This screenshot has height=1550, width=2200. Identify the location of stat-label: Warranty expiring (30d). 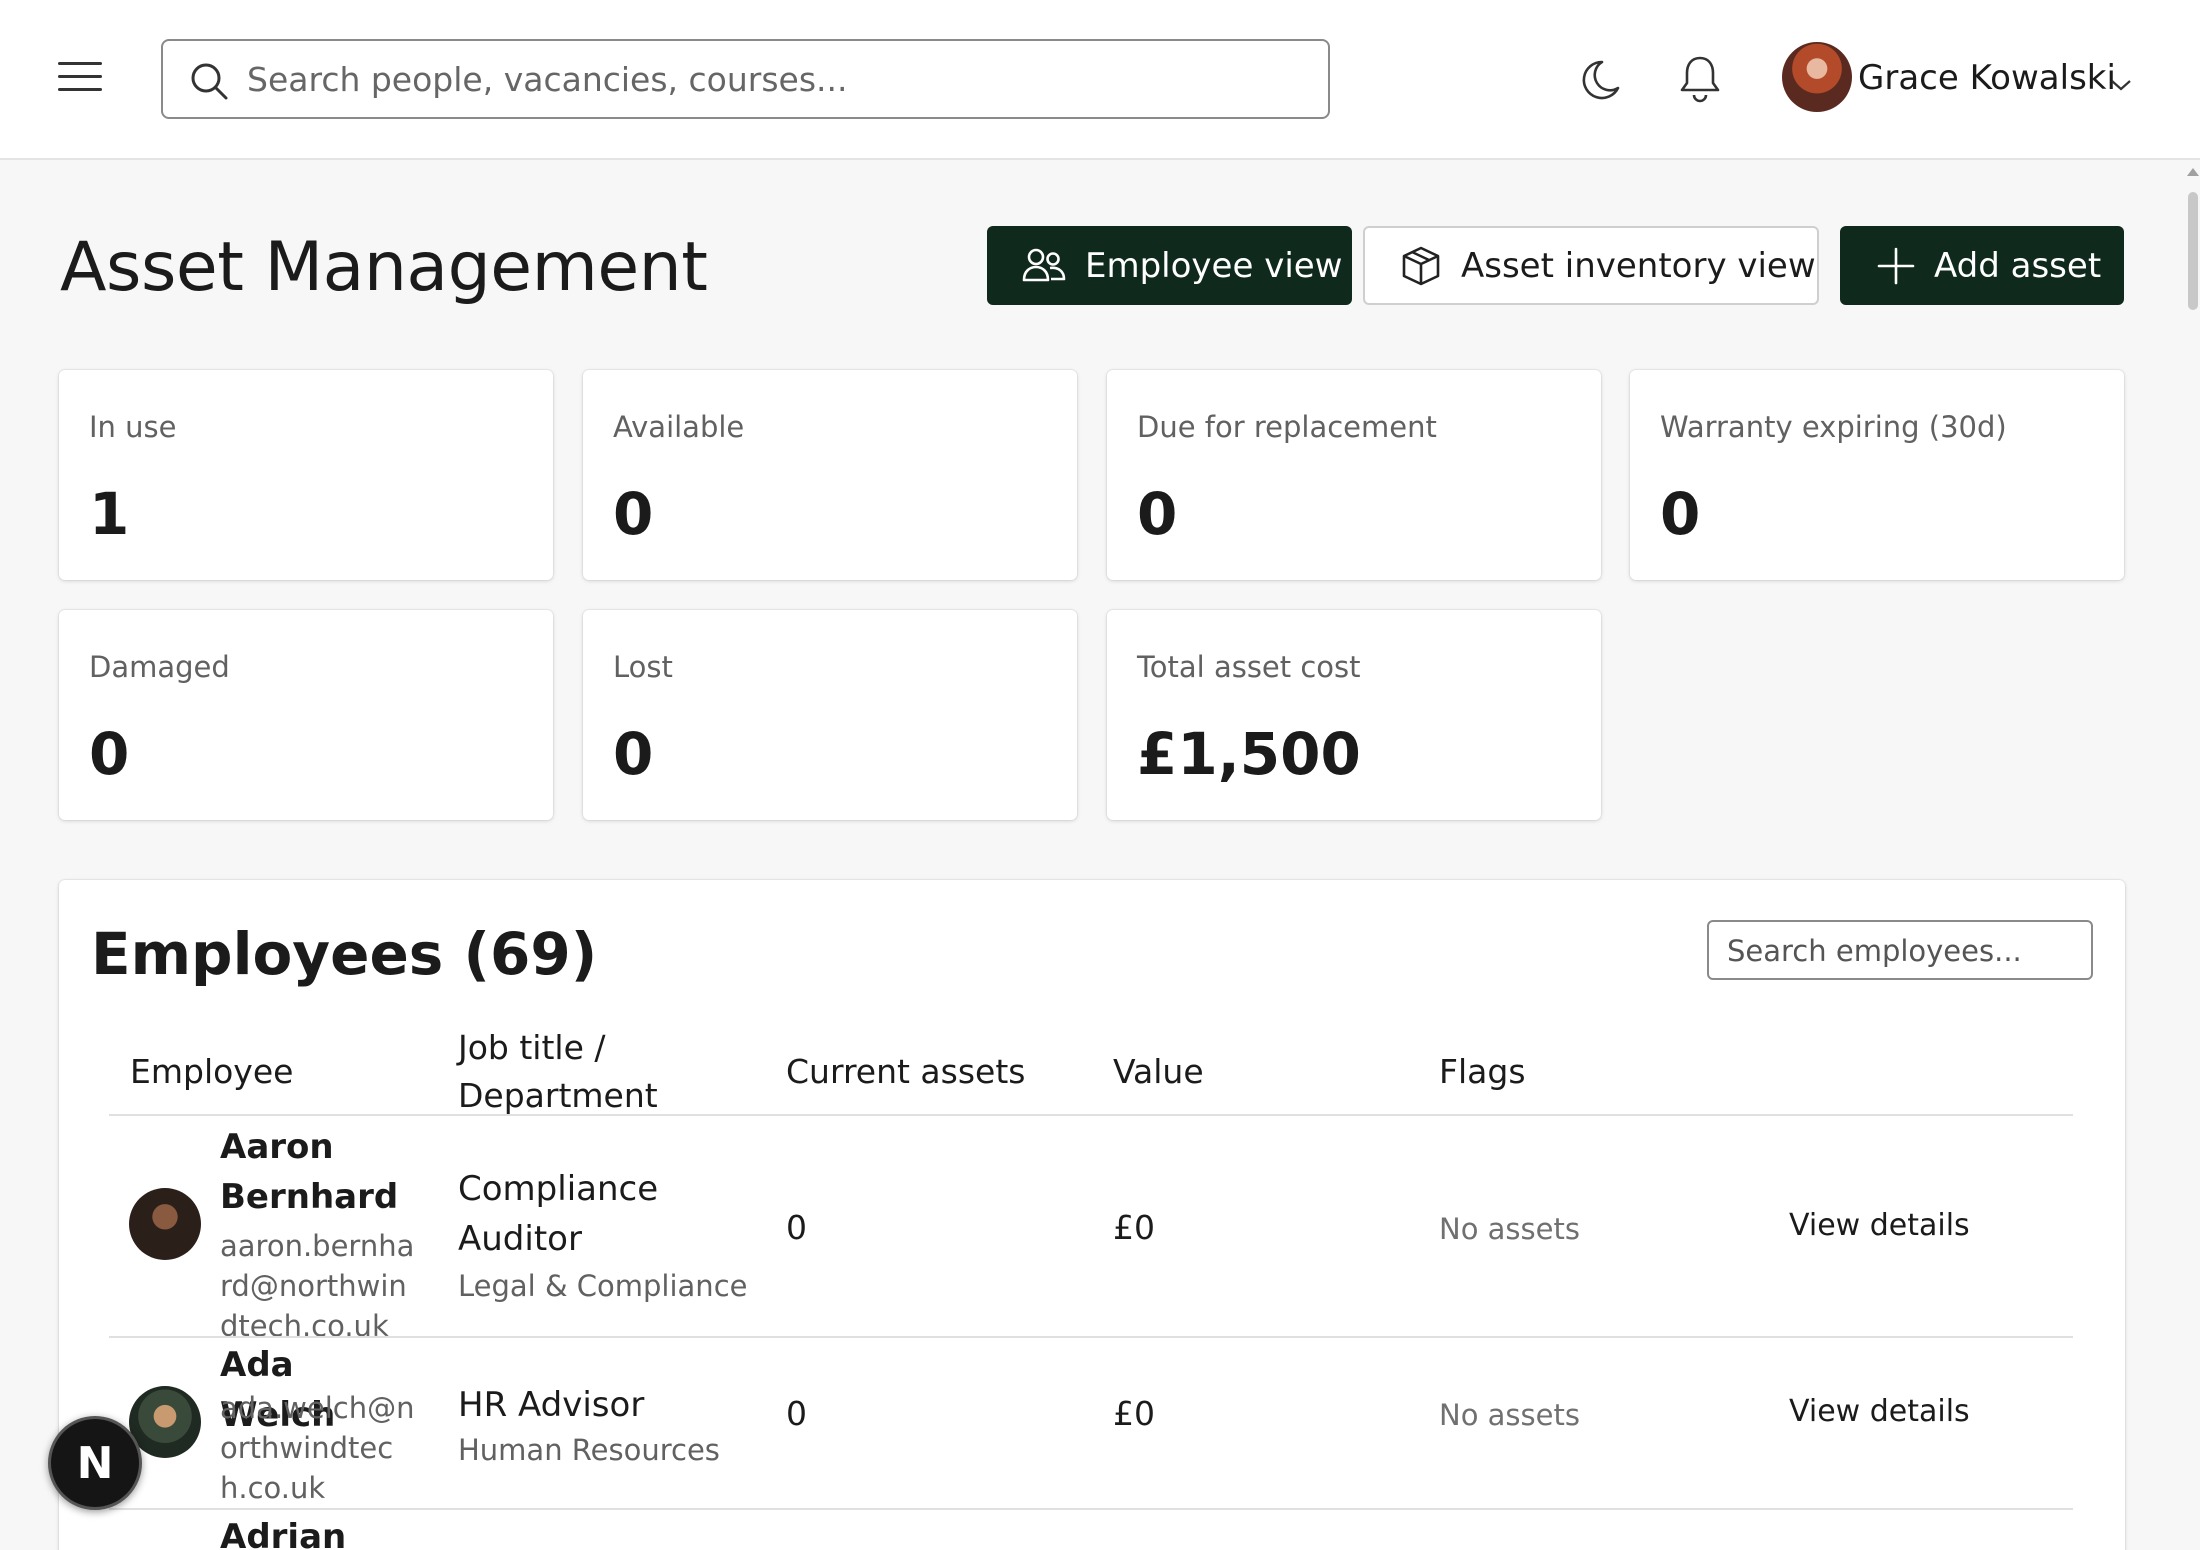
(1833, 427).